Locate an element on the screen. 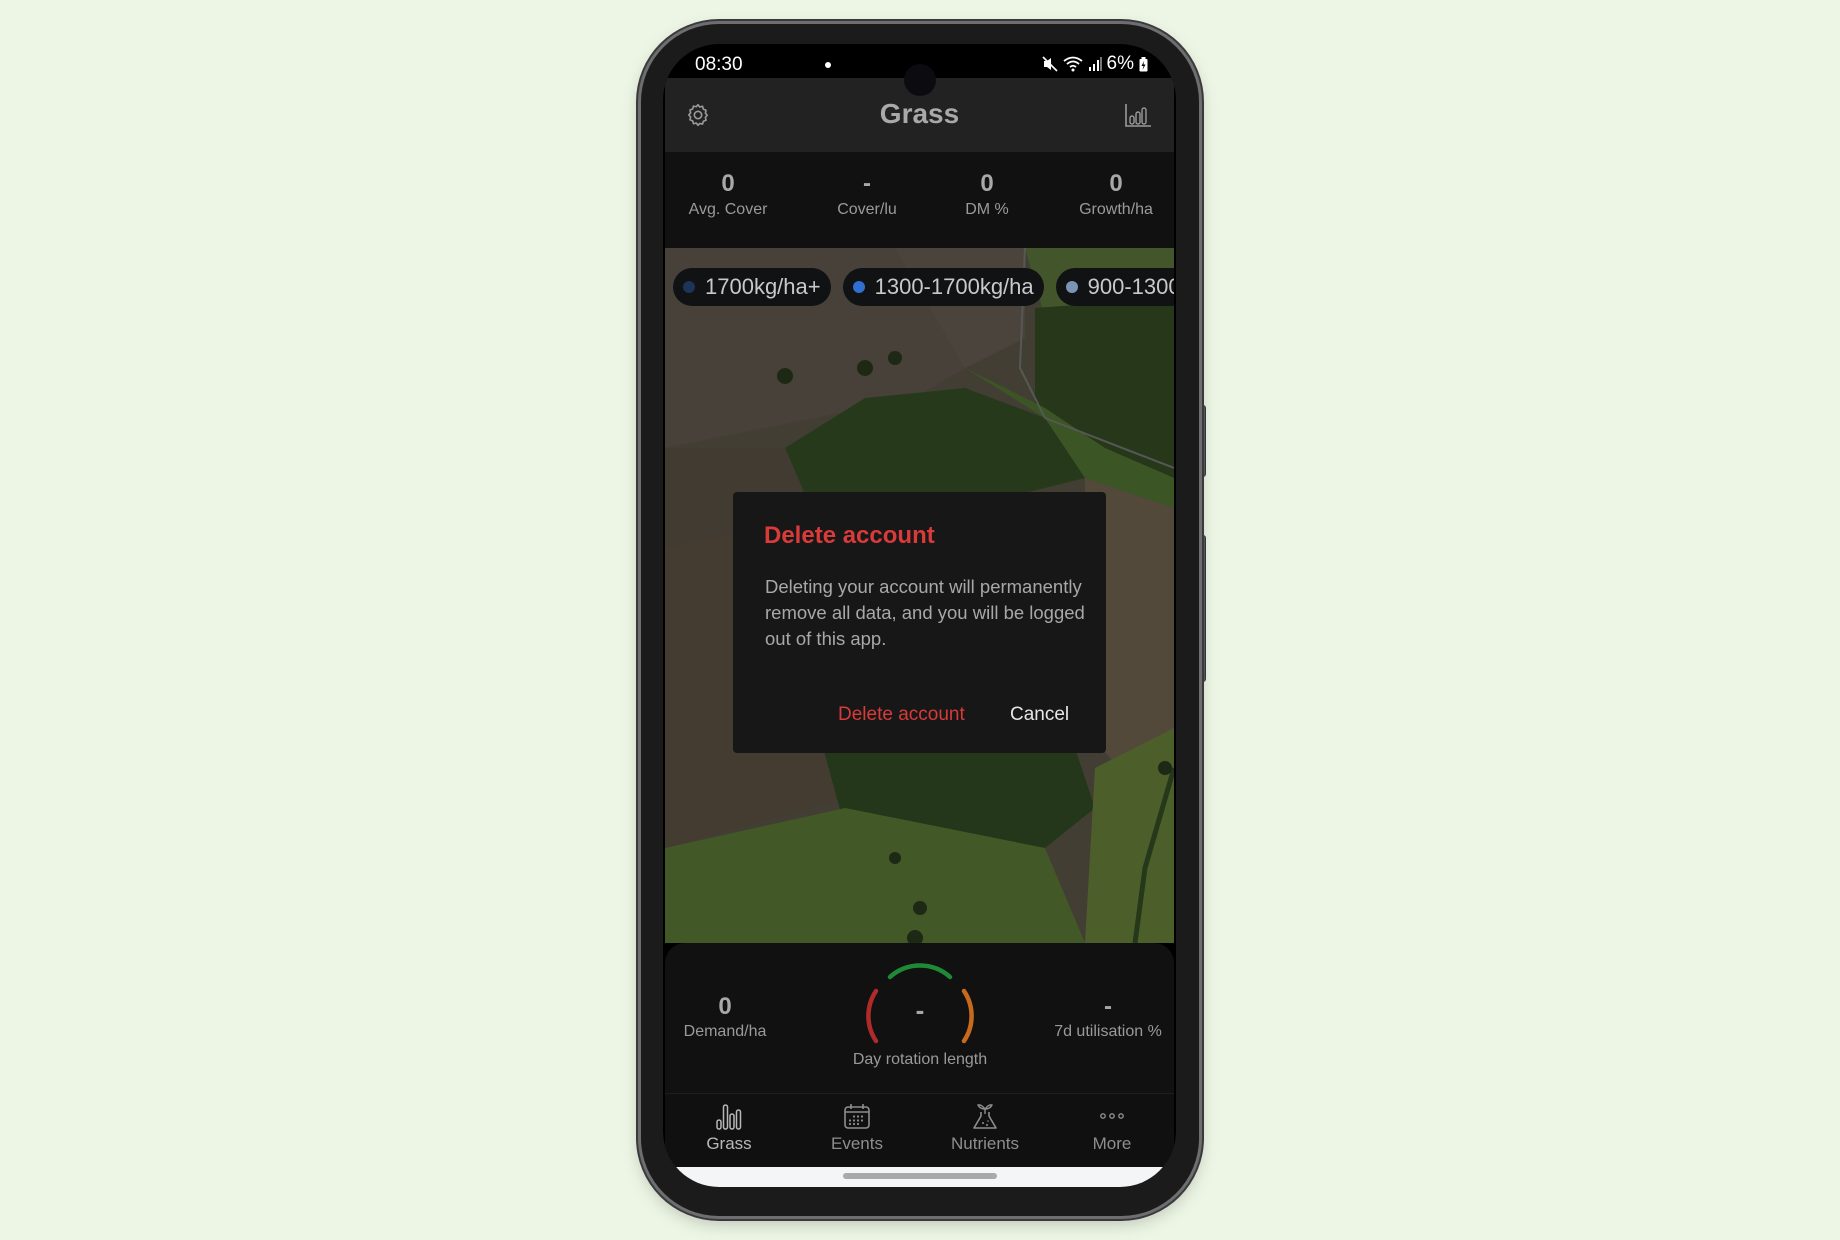 The width and height of the screenshot is (1840, 1240). stat-dm-percent: 0 DM % is located at coordinates (987, 194).